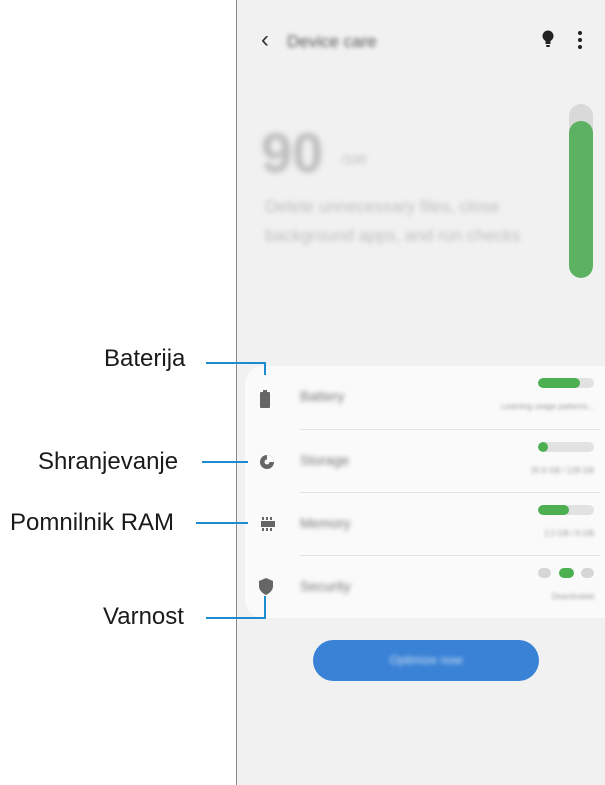 This screenshot has height=785, width=605. What do you see at coordinates (268, 524) in the screenshot?
I see `memory-chip-icon` at bounding box center [268, 524].